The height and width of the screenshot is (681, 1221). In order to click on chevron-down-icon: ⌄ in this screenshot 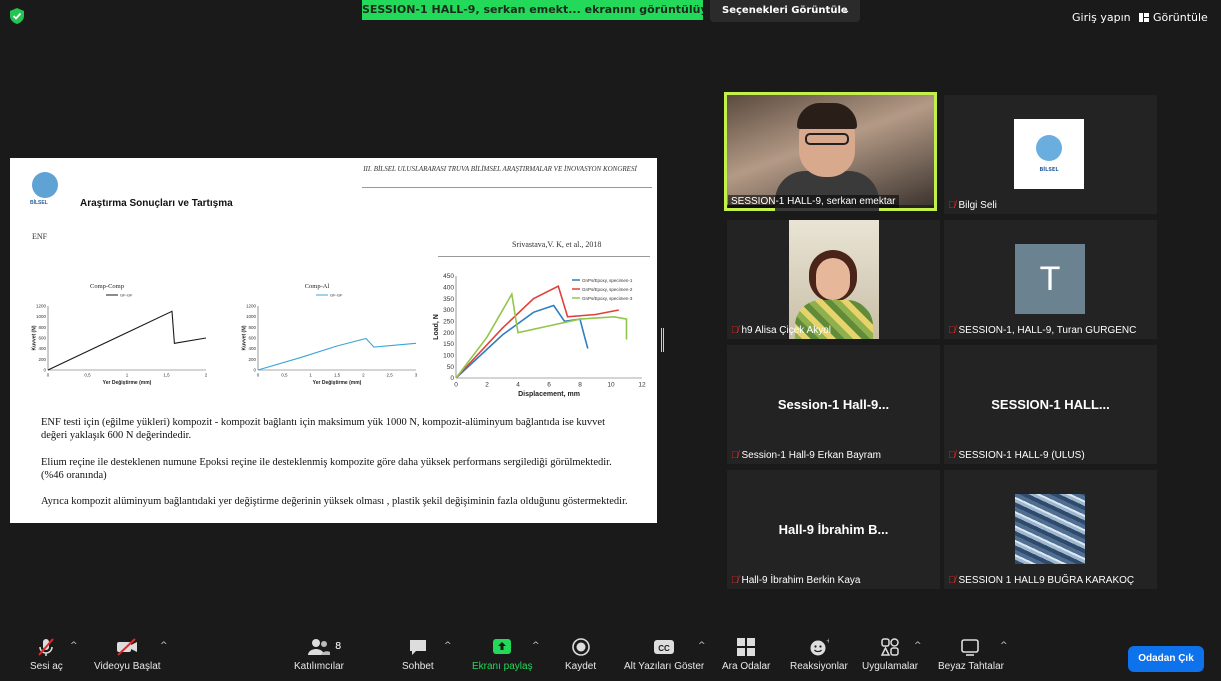, I will do `click(846, 11)`.